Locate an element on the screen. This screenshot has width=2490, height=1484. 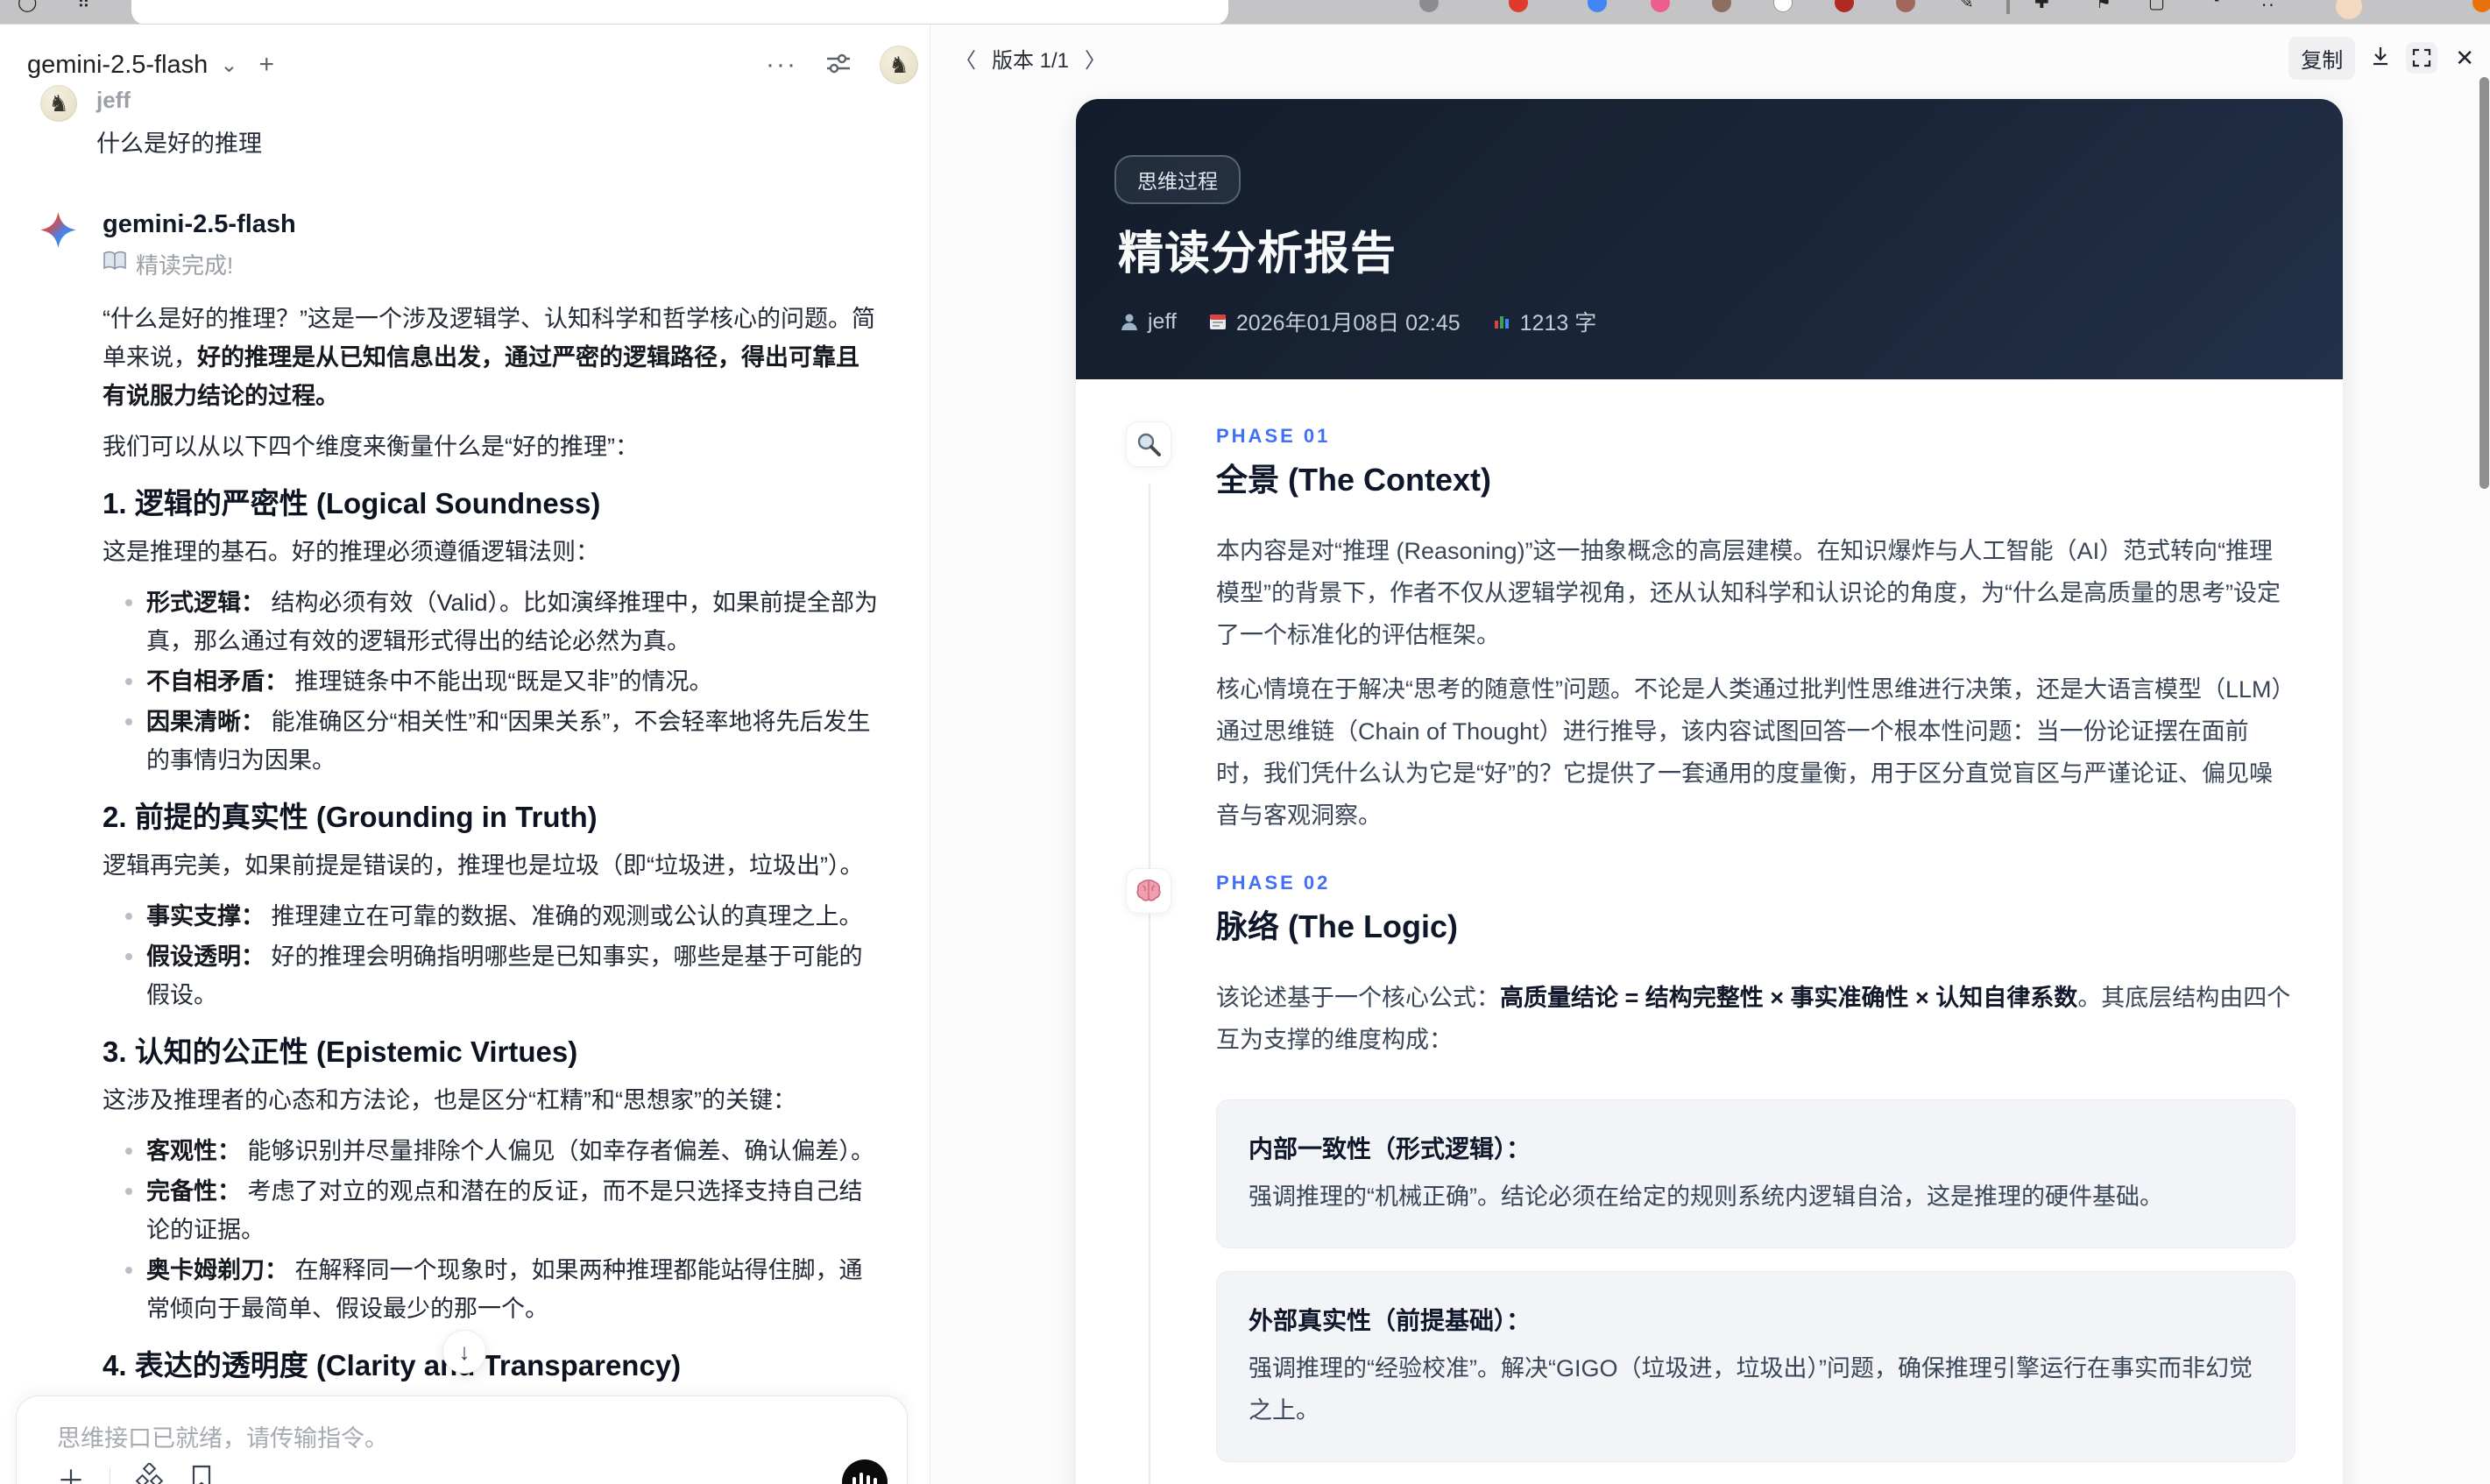
arrow-down-icon: ↓ is located at coordinates (464, 1351).